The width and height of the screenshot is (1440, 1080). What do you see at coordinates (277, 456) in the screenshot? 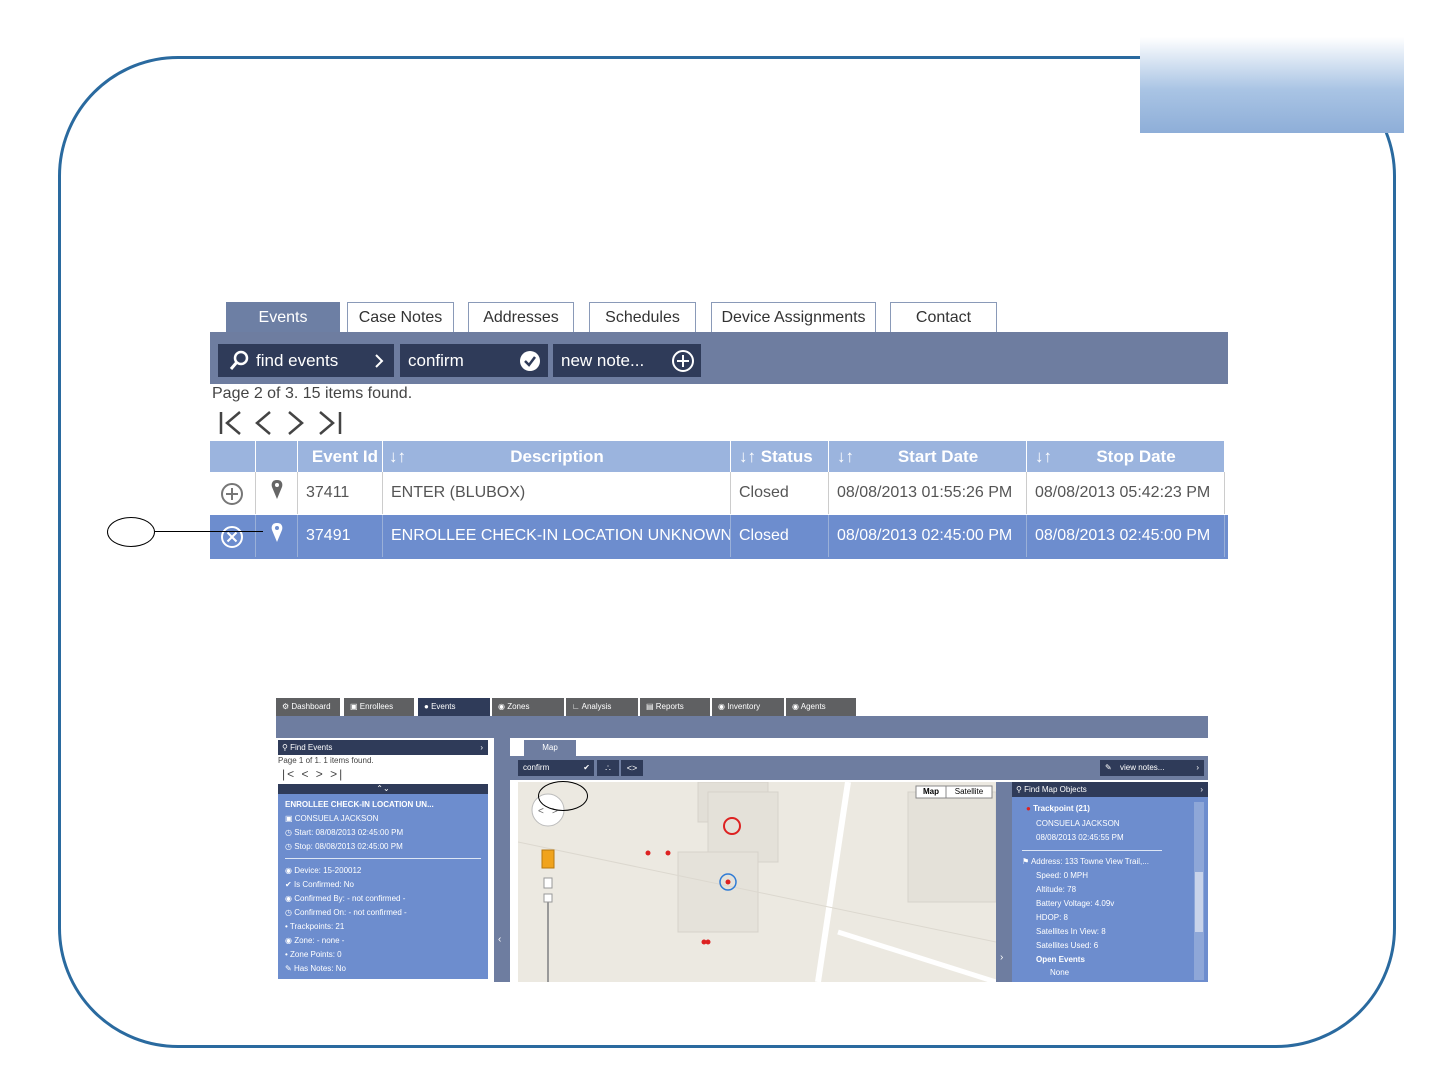
I see `header-map` at bounding box center [277, 456].